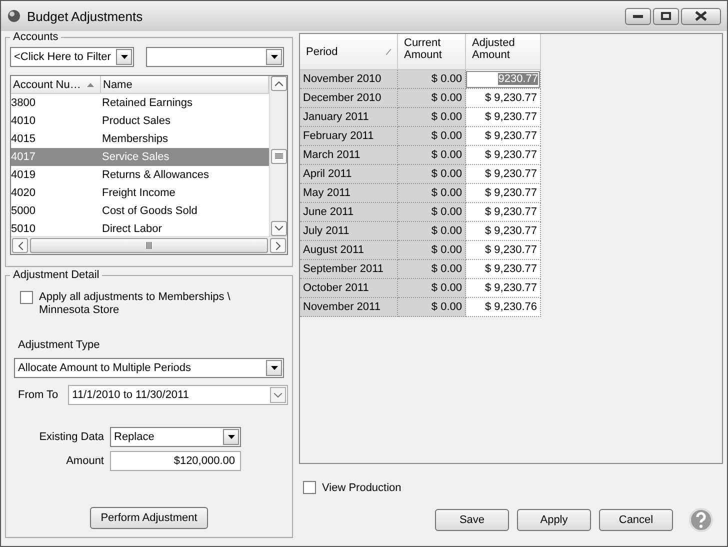  Describe the element at coordinates (20, 246) in the screenshot. I see `scroll-left-icon` at that location.